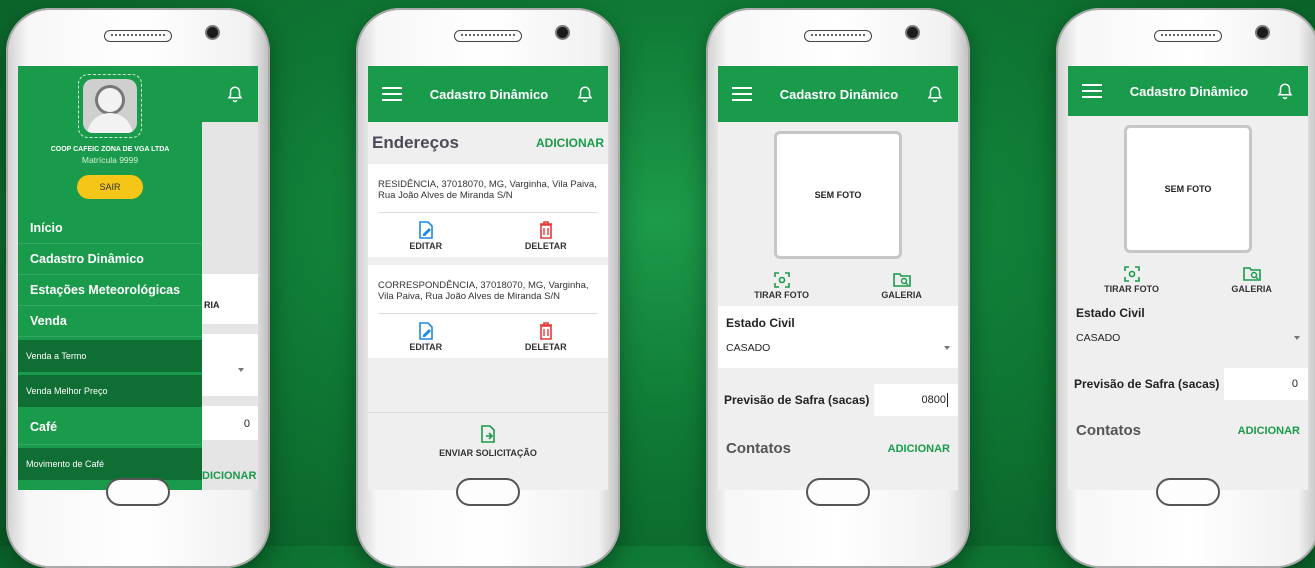 The width and height of the screenshot is (1315, 568). I want to click on addresses-header: Endereços ADICIONAR, so click(488, 143).